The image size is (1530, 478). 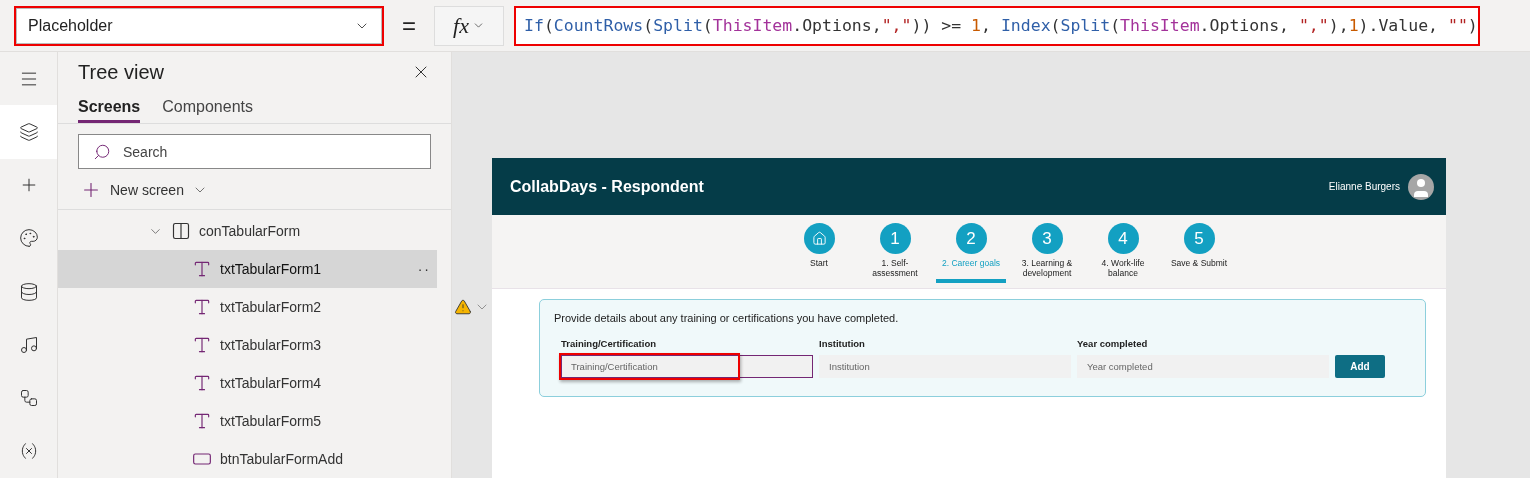 I want to click on cylinder-icon, so click(x=28, y=291).